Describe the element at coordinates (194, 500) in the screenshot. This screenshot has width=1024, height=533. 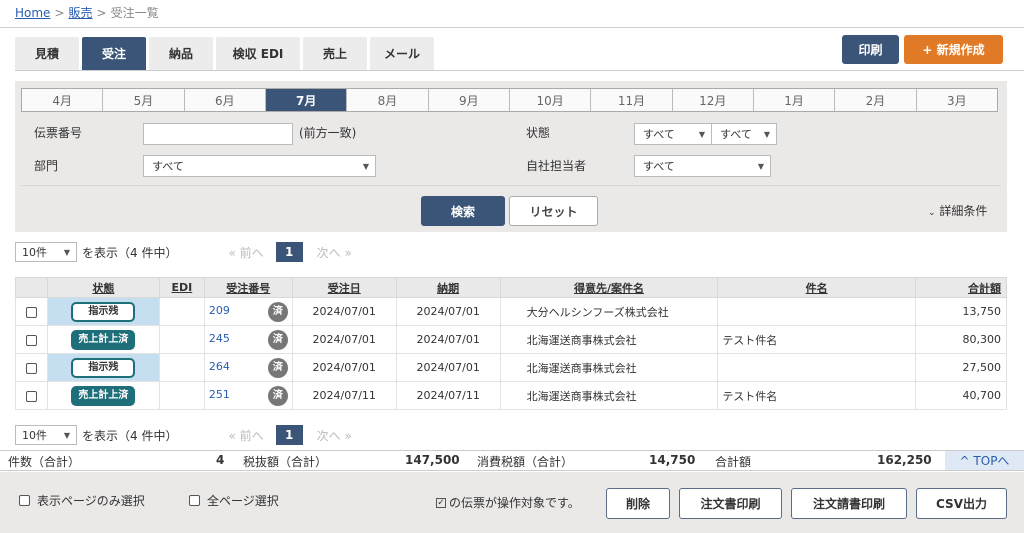
I see `select-all-pages-checkbox` at that location.